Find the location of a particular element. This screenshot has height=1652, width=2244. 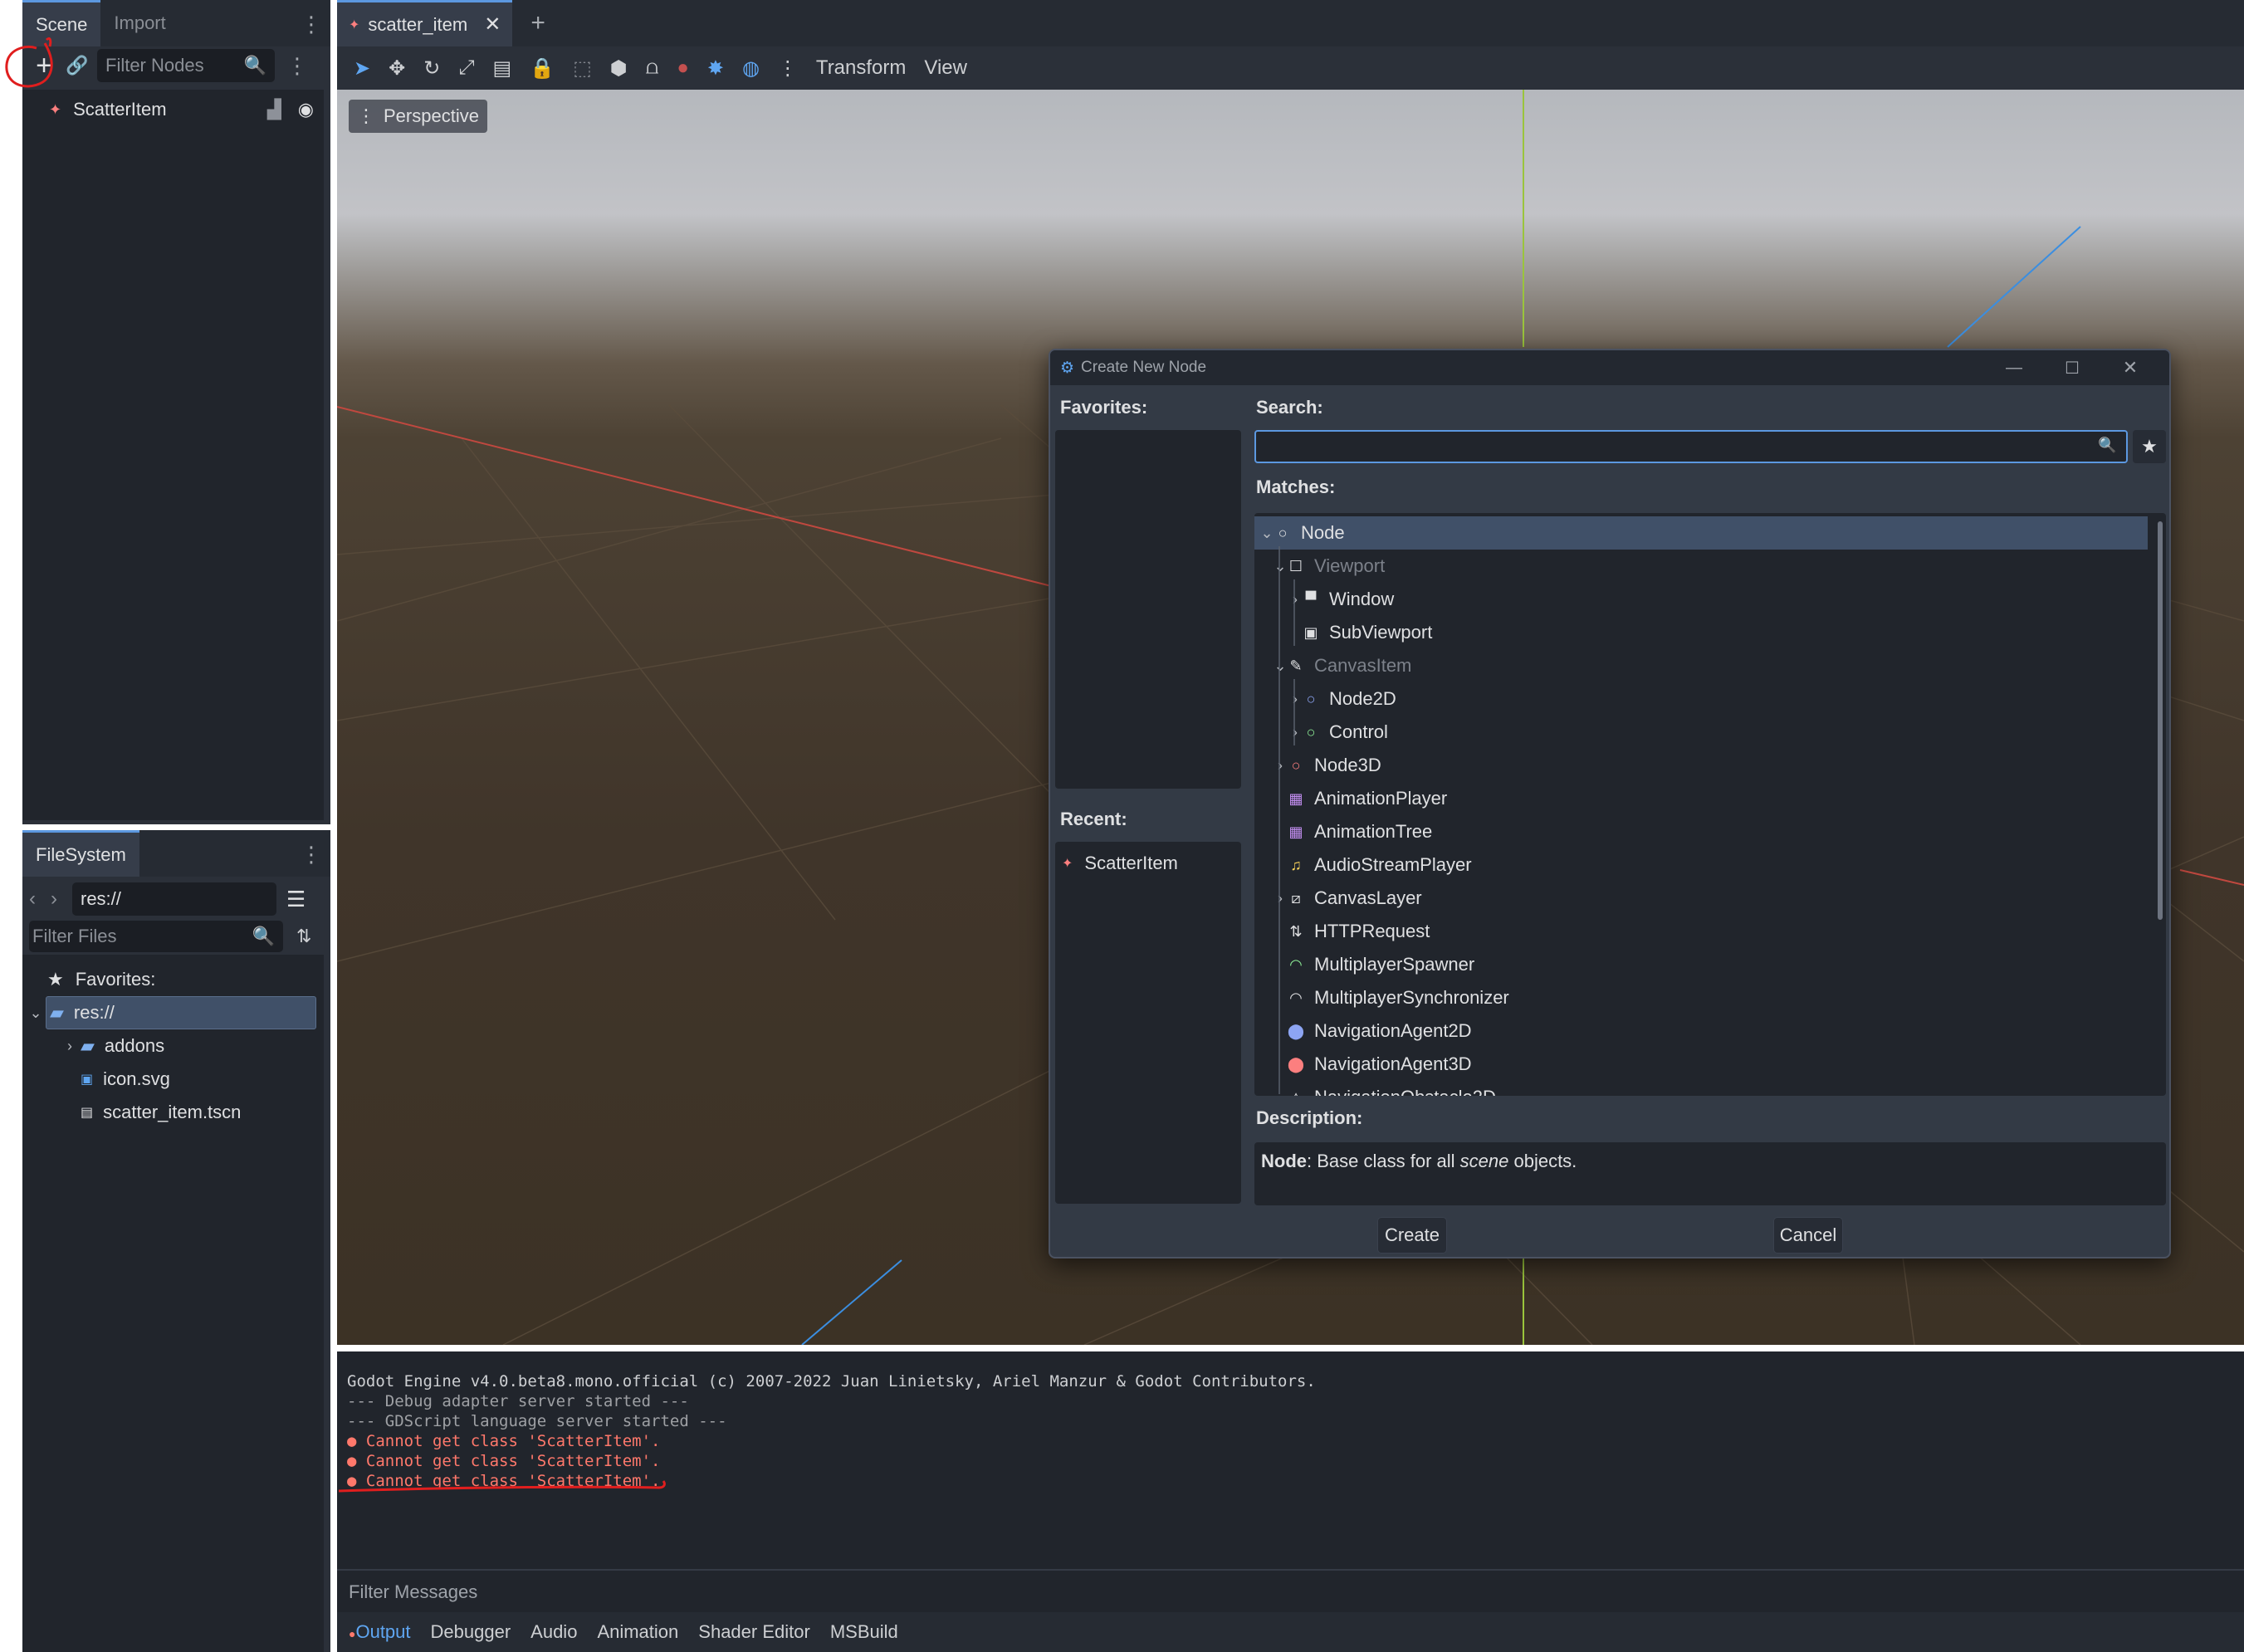

kebab-icon: ⋮ is located at coordinates (366, 115).